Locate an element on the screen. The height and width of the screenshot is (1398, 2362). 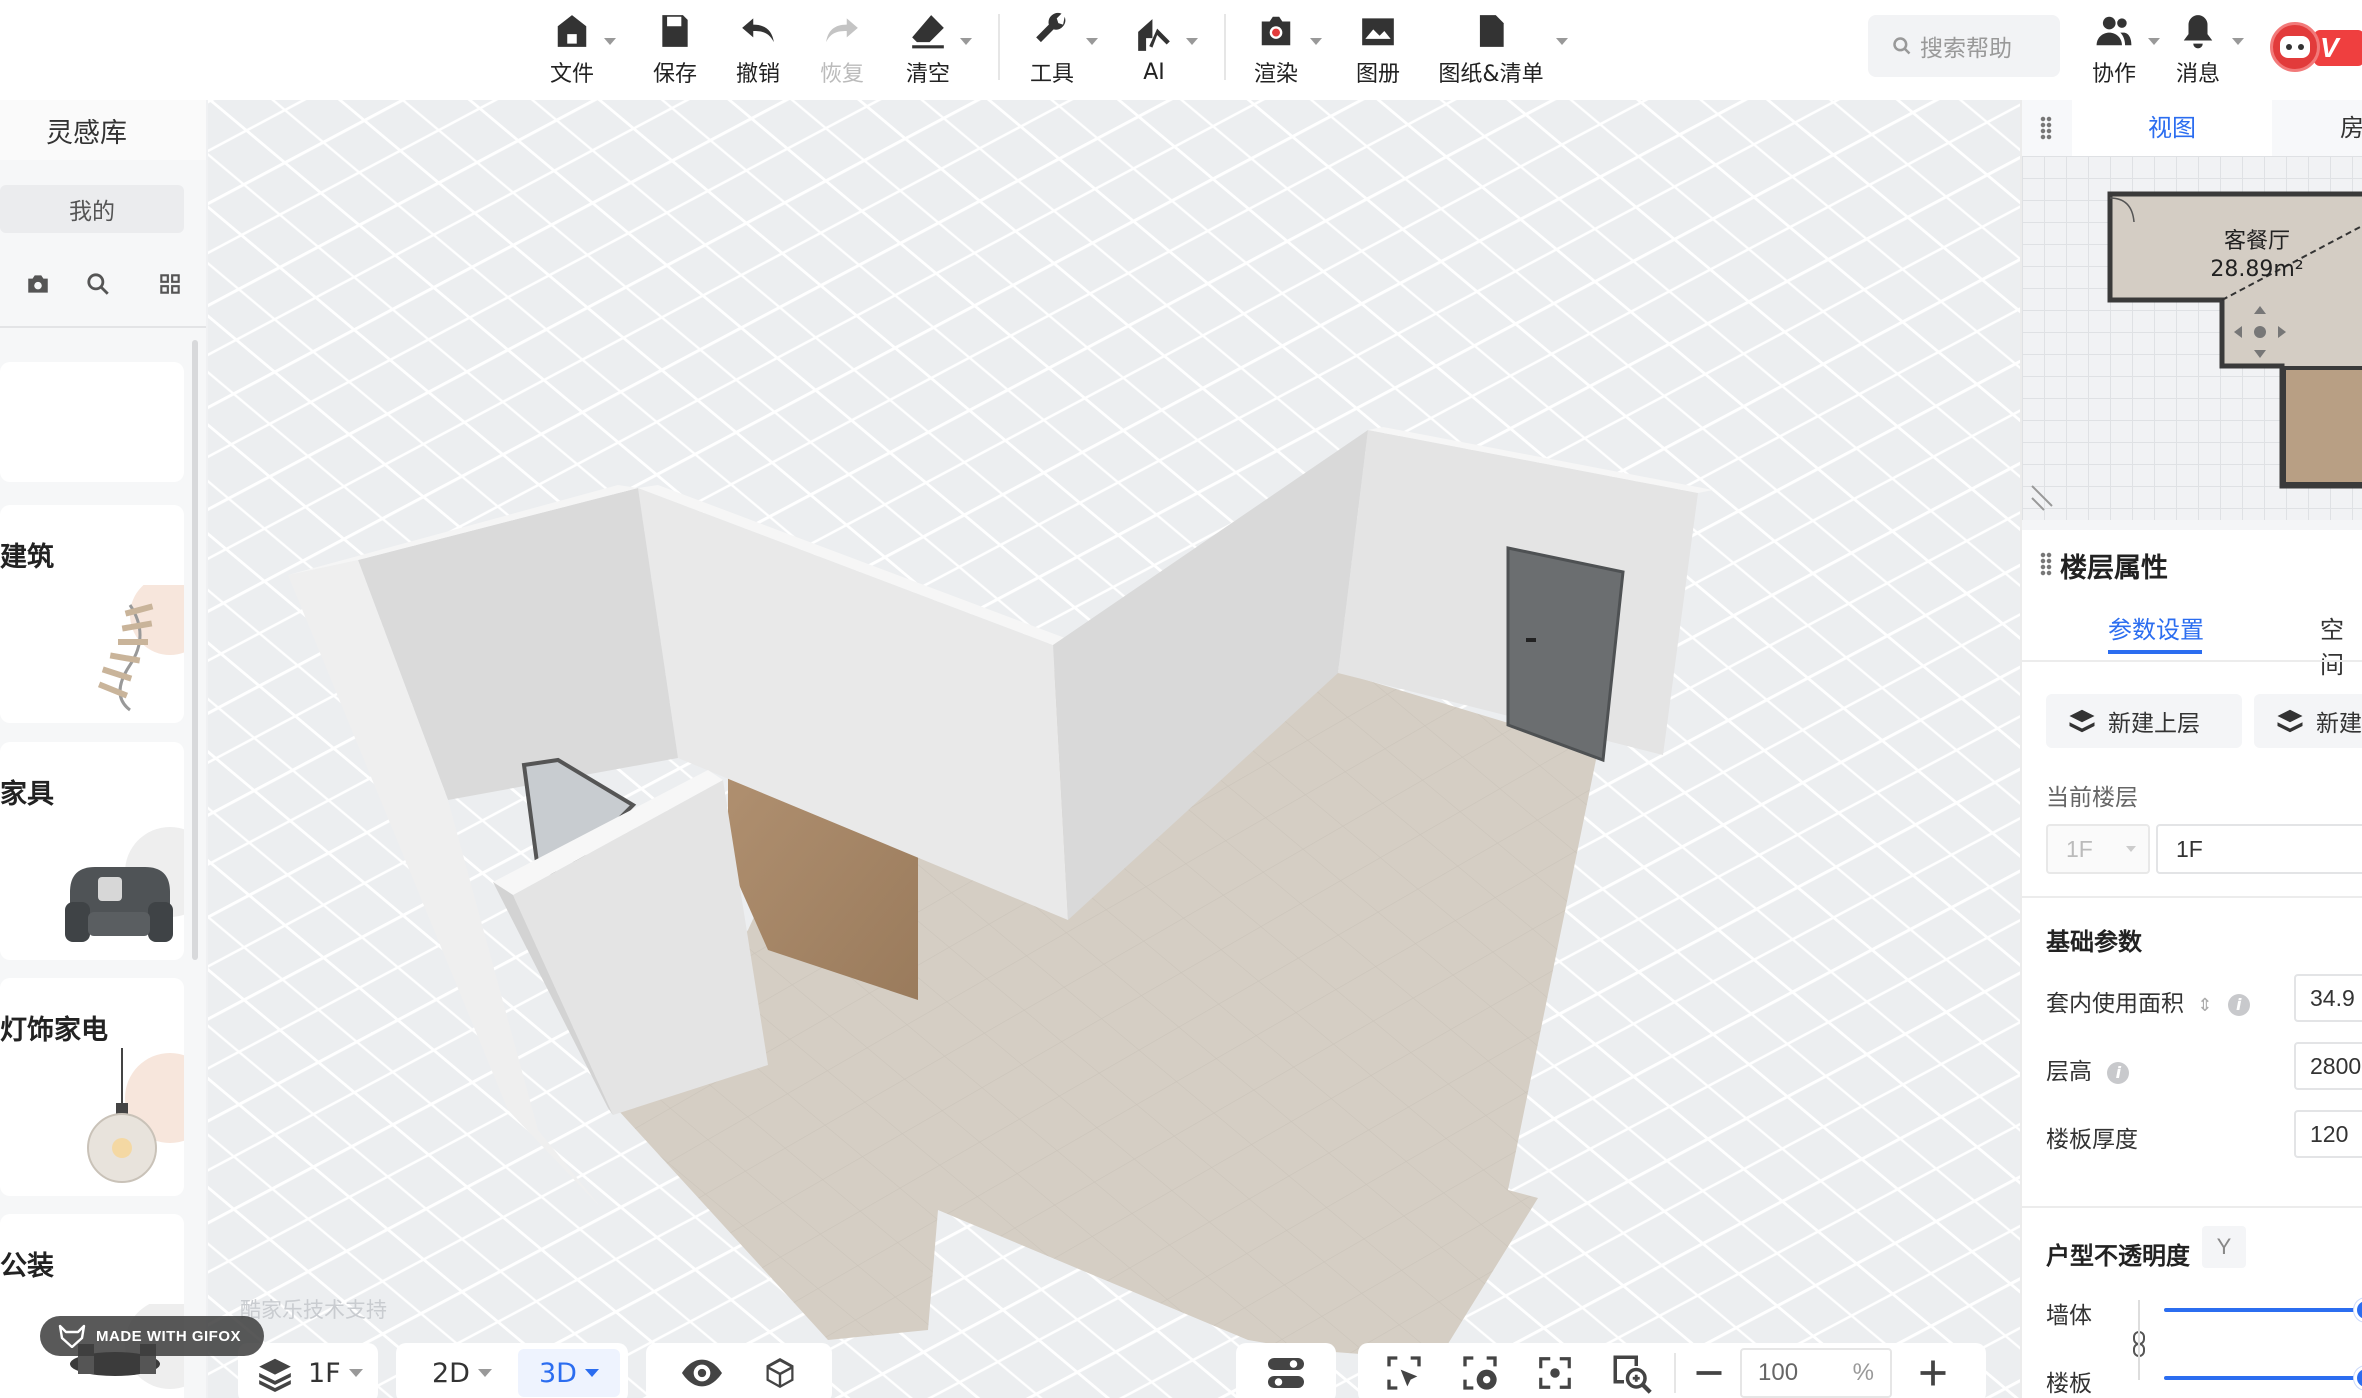
messages-button: 消息 is located at coordinates (2198, 50).